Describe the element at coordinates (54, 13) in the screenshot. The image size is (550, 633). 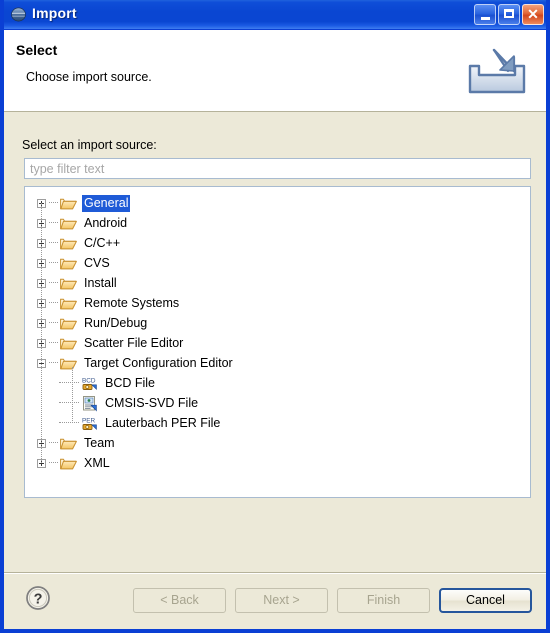
I see `window-title: Import` at that location.